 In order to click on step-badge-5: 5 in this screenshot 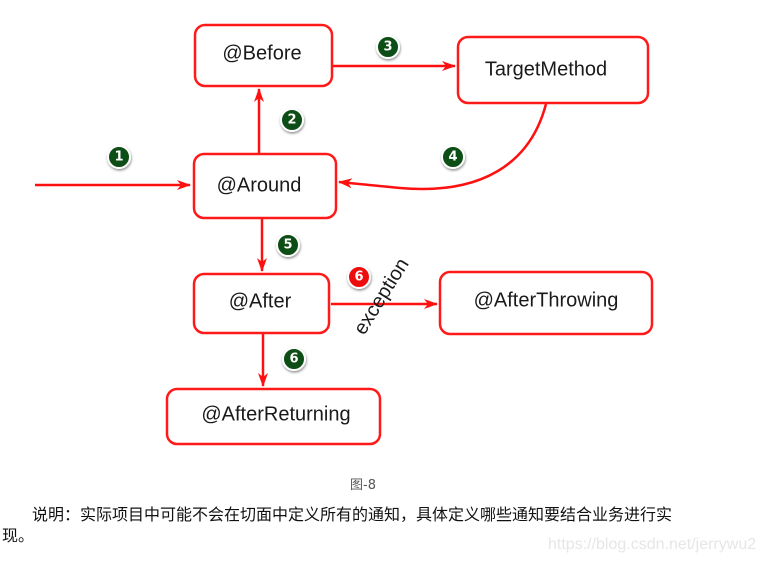, I will do `click(288, 245)`.